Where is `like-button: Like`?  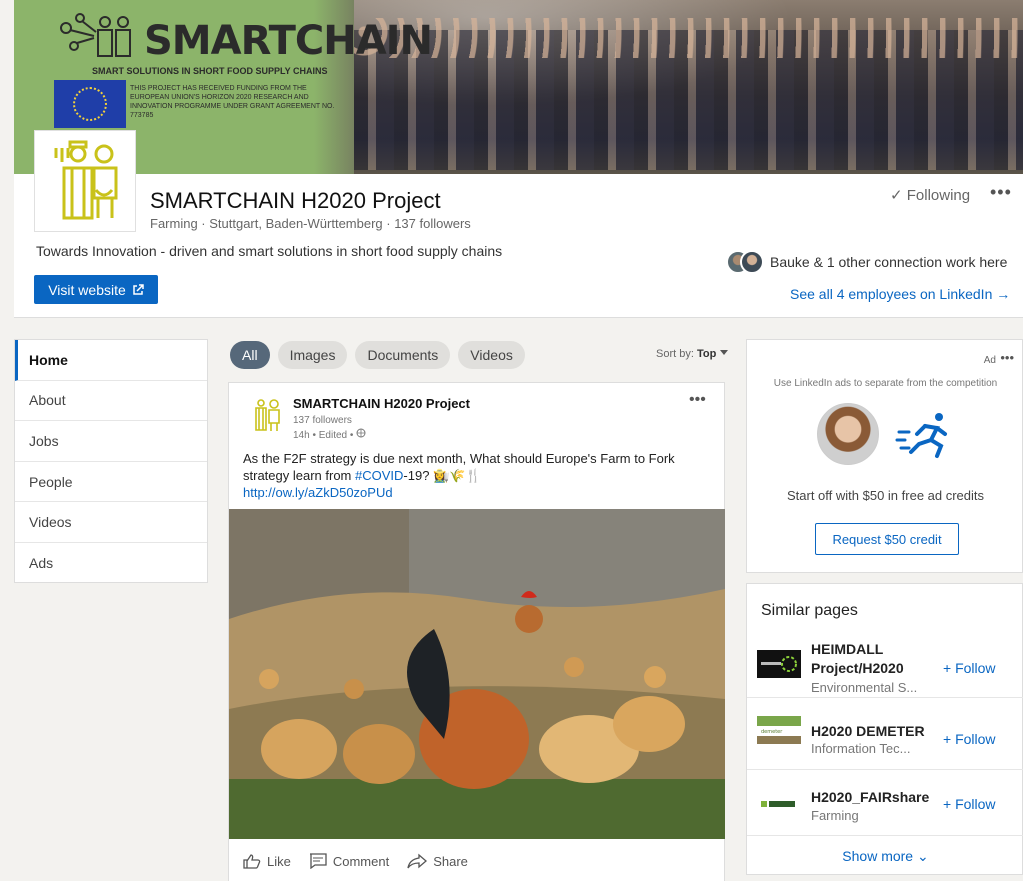 like-button: Like is located at coordinates (267, 861).